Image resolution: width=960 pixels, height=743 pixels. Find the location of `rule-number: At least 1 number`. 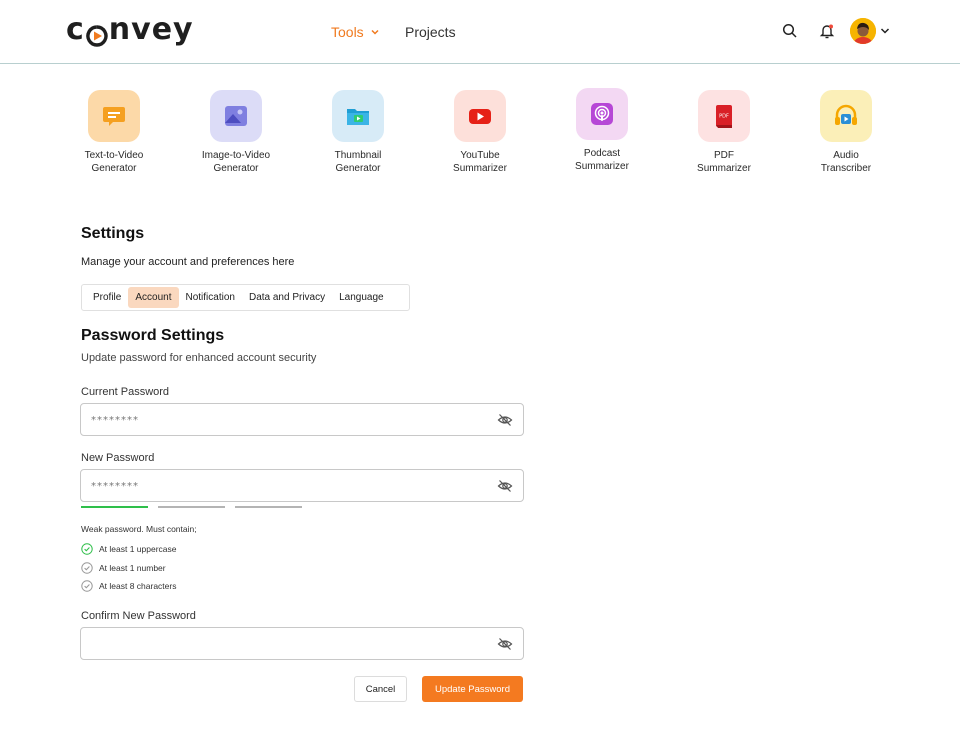

rule-number: At least 1 number is located at coordinates (123, 568).